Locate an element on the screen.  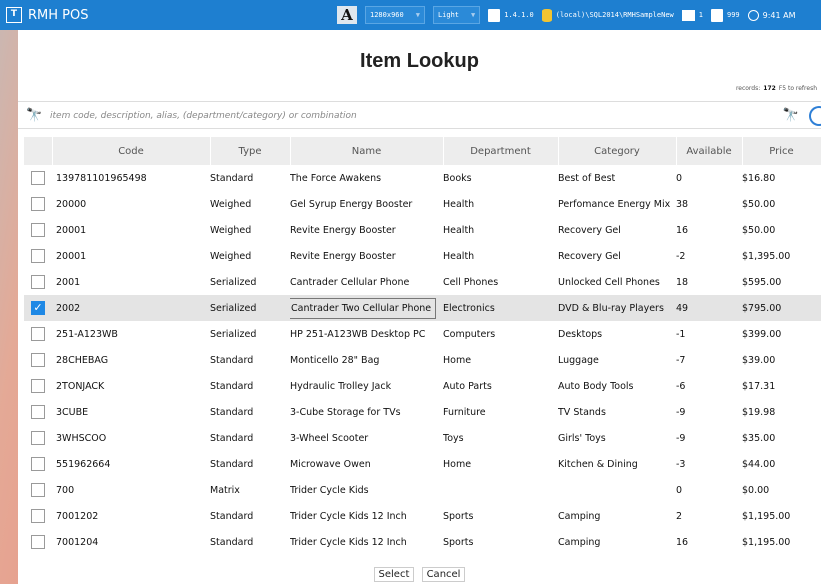
table-row: 700 Matrix Trider Cycle Kids 0 $0.00 is located at coordinates (422, 490).